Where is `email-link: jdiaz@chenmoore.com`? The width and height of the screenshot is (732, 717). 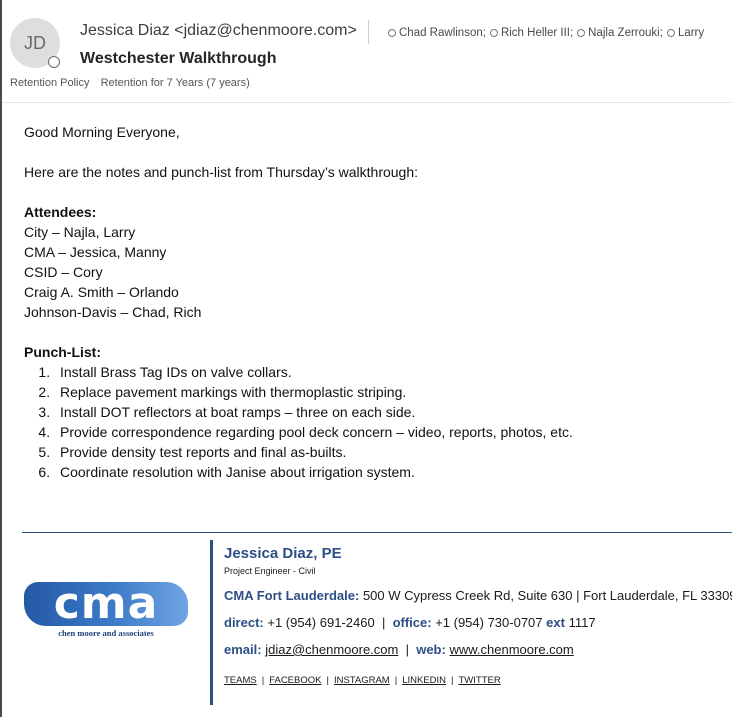
email-link: jdiaz@chenmoore.com is located at coordinates (331, 649).